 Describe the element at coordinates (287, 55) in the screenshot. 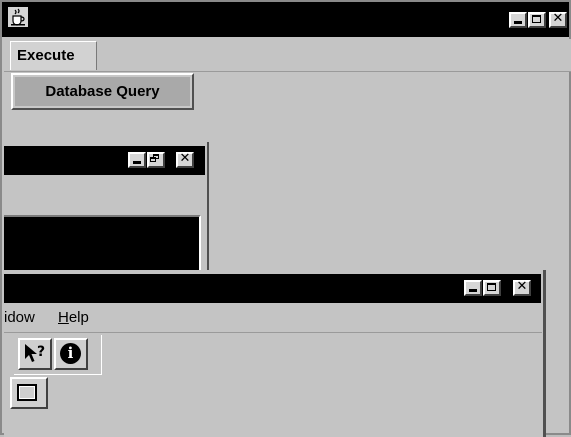

I see `main-menubar: Execute` at that location.